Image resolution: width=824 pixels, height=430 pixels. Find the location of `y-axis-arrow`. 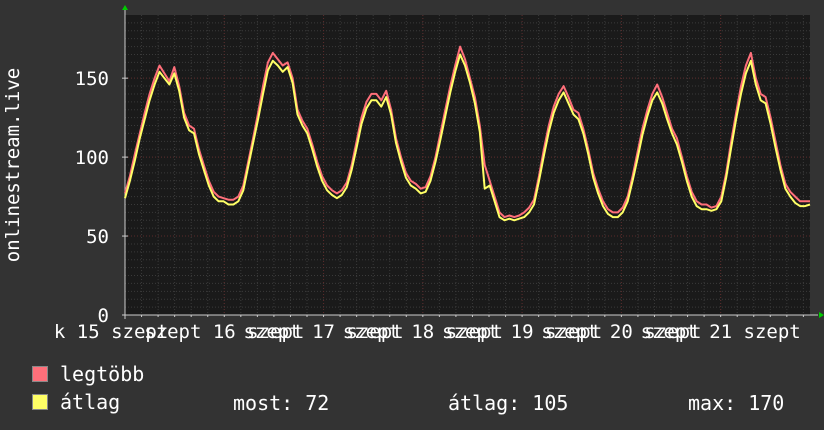

y-axis-arrow is located at coordinates (125, 7).